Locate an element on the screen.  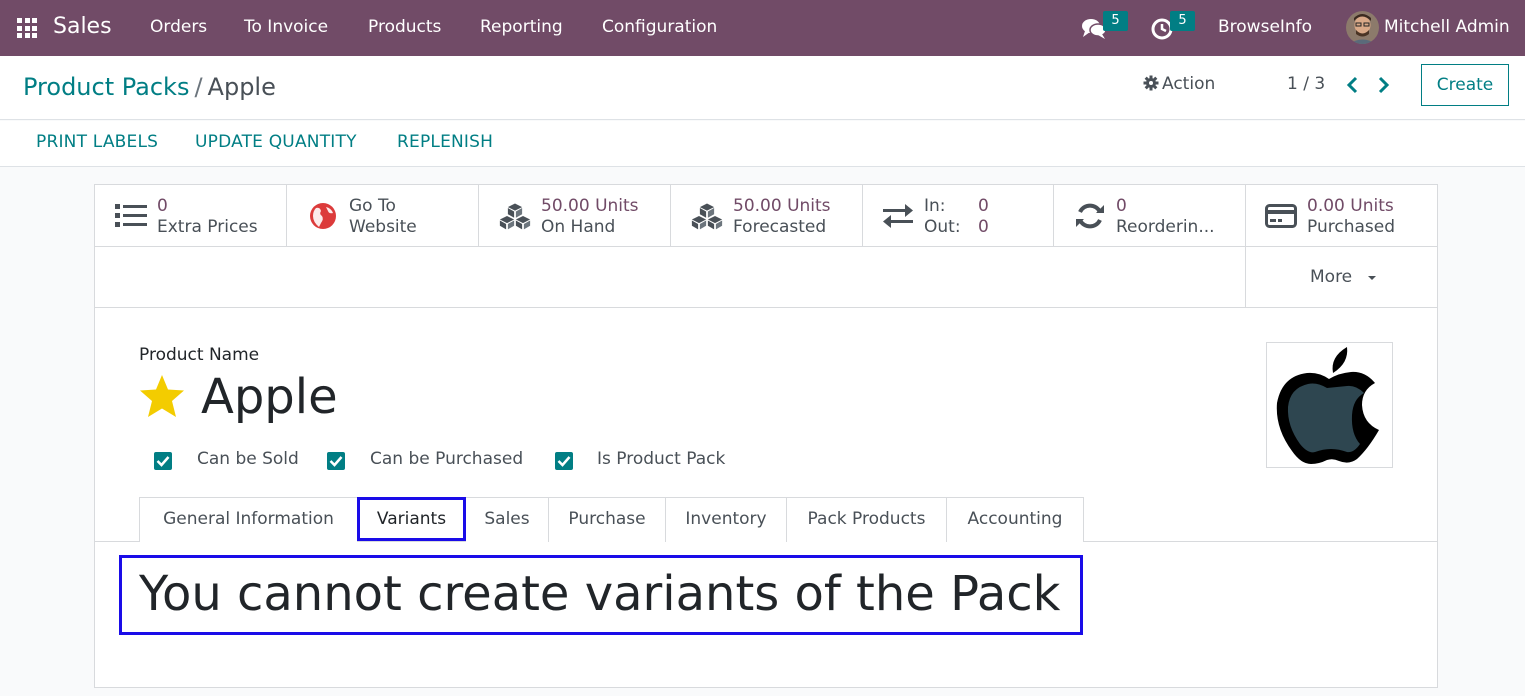
pager-value: 1 / 3 is located at coordinates (1306, 84).